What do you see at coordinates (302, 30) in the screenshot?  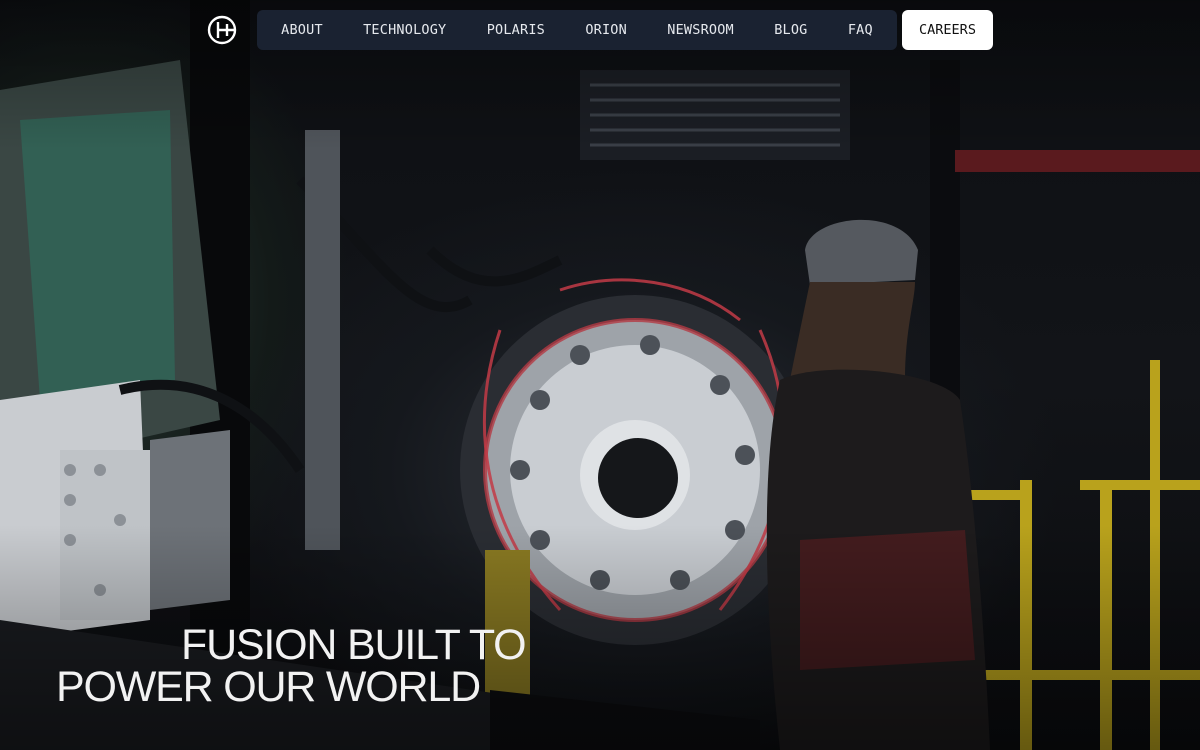 I see `nav-about: ABOUT` at bounding box center [302, 30].